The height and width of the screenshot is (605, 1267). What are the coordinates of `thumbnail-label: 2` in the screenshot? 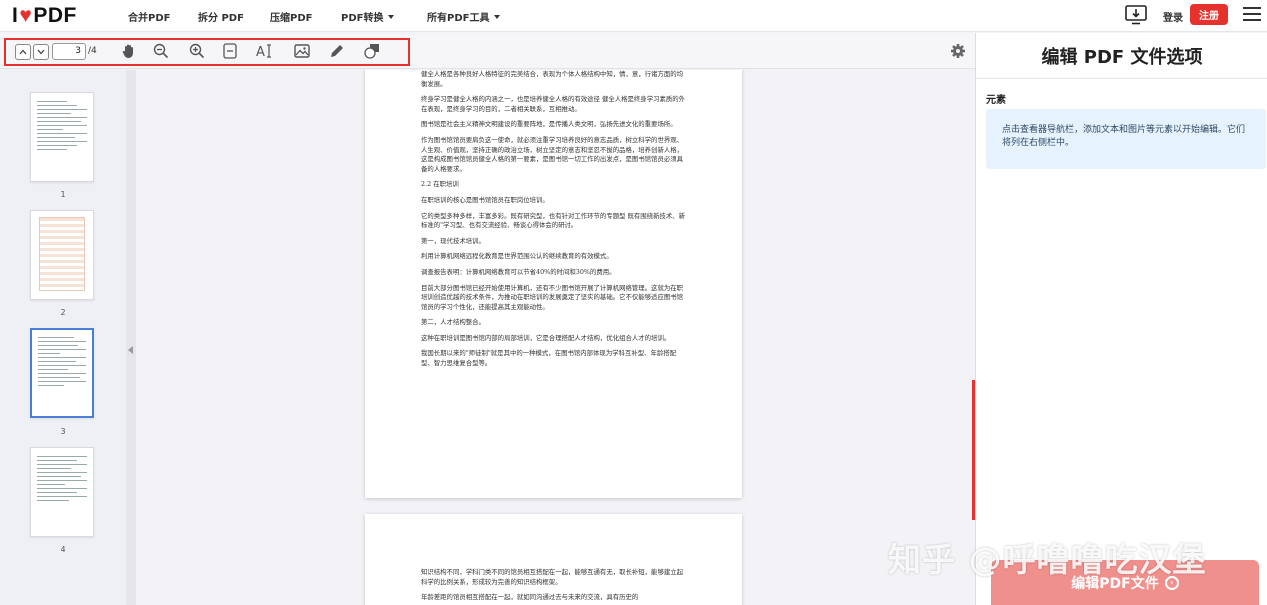 It's located at (63, 312).